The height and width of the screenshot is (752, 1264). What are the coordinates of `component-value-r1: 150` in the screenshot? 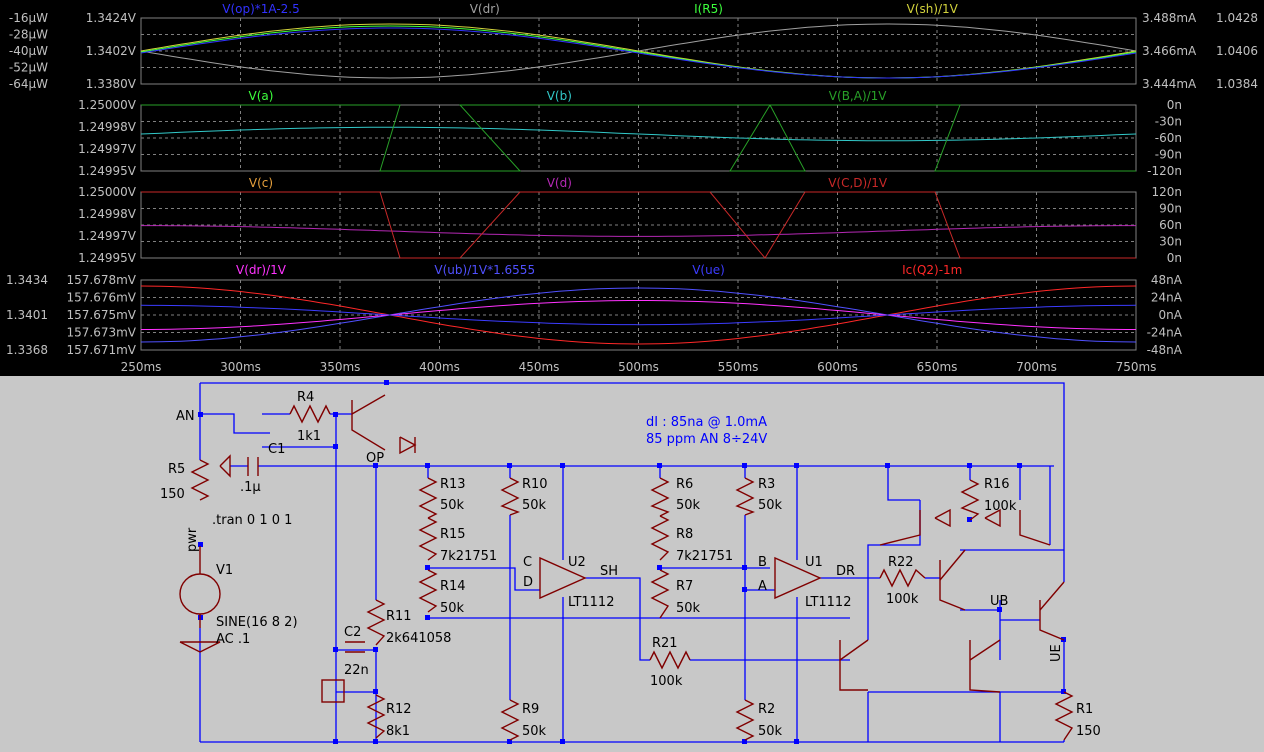 It's located at (1088, 731).